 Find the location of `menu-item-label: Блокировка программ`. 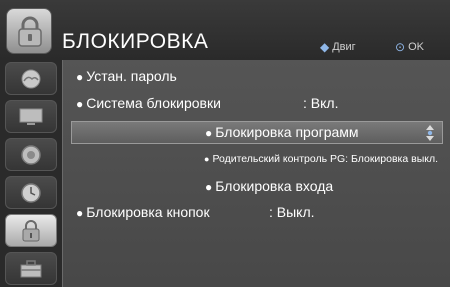

menu-item-label: Блокировка программ is located at coordinates (287, 132).